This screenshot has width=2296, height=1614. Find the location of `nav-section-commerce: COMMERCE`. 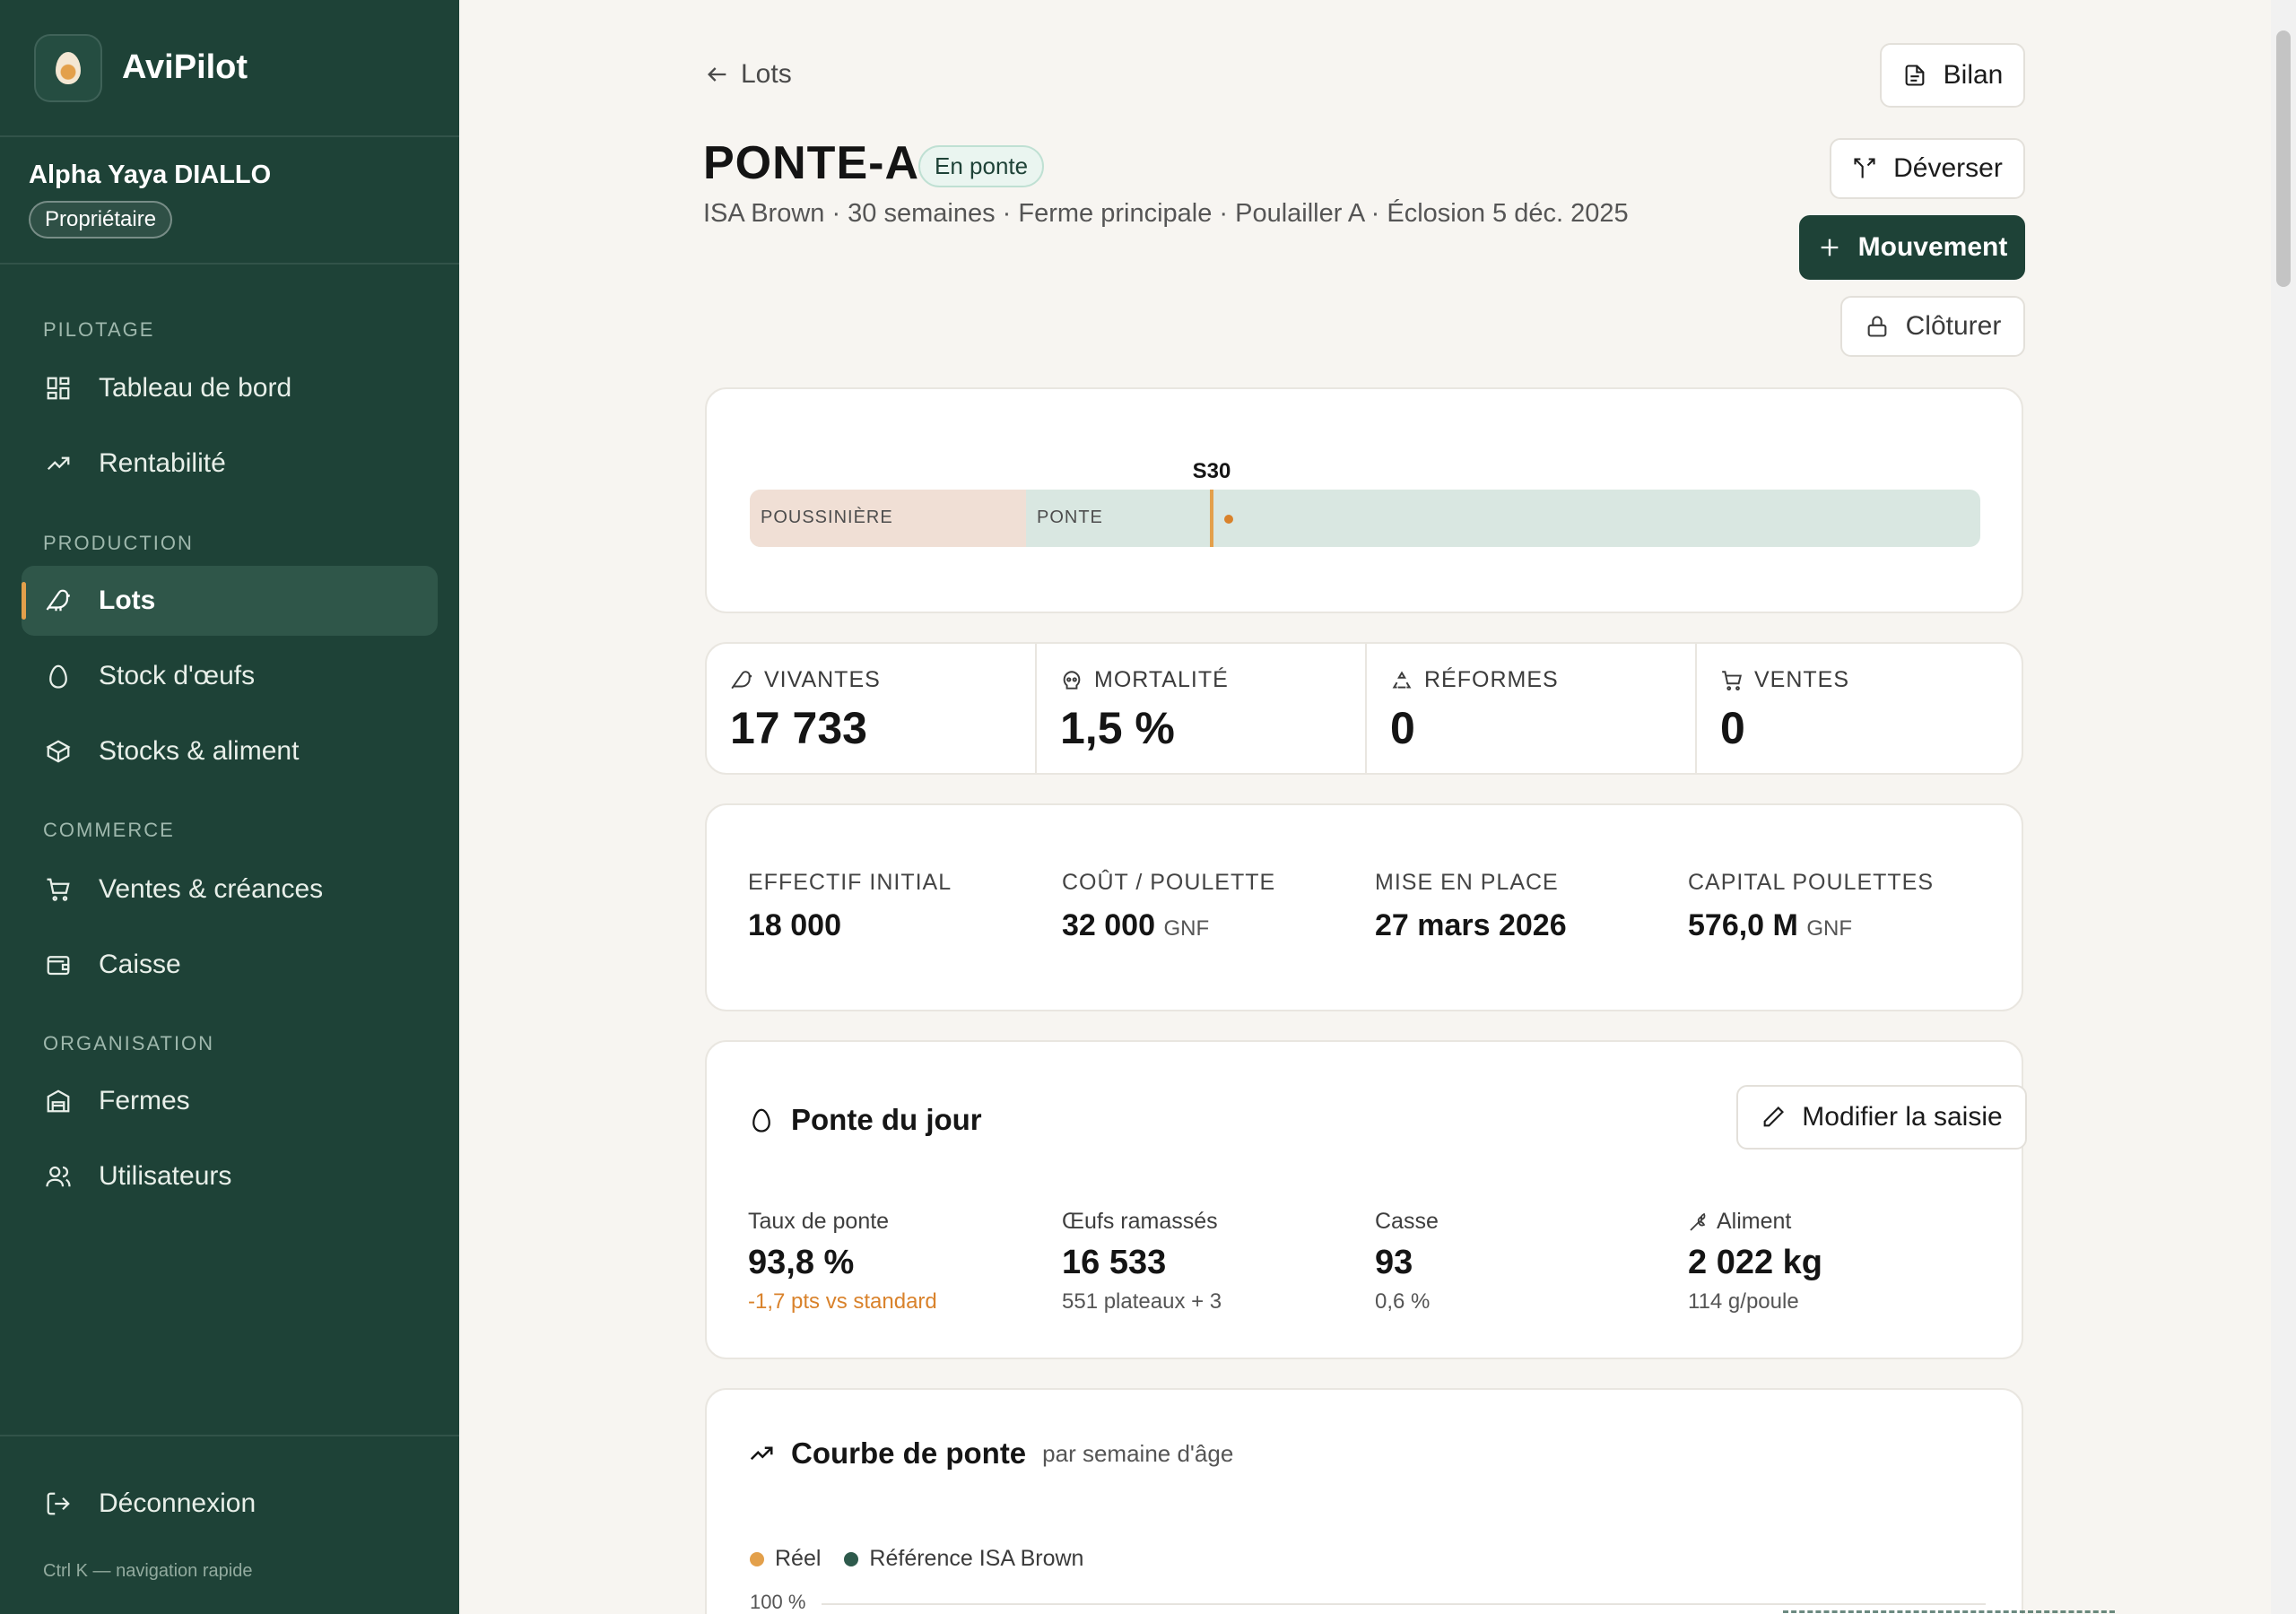

nav-section-commerce: COMMERCE is located at coordinates (109, 830).